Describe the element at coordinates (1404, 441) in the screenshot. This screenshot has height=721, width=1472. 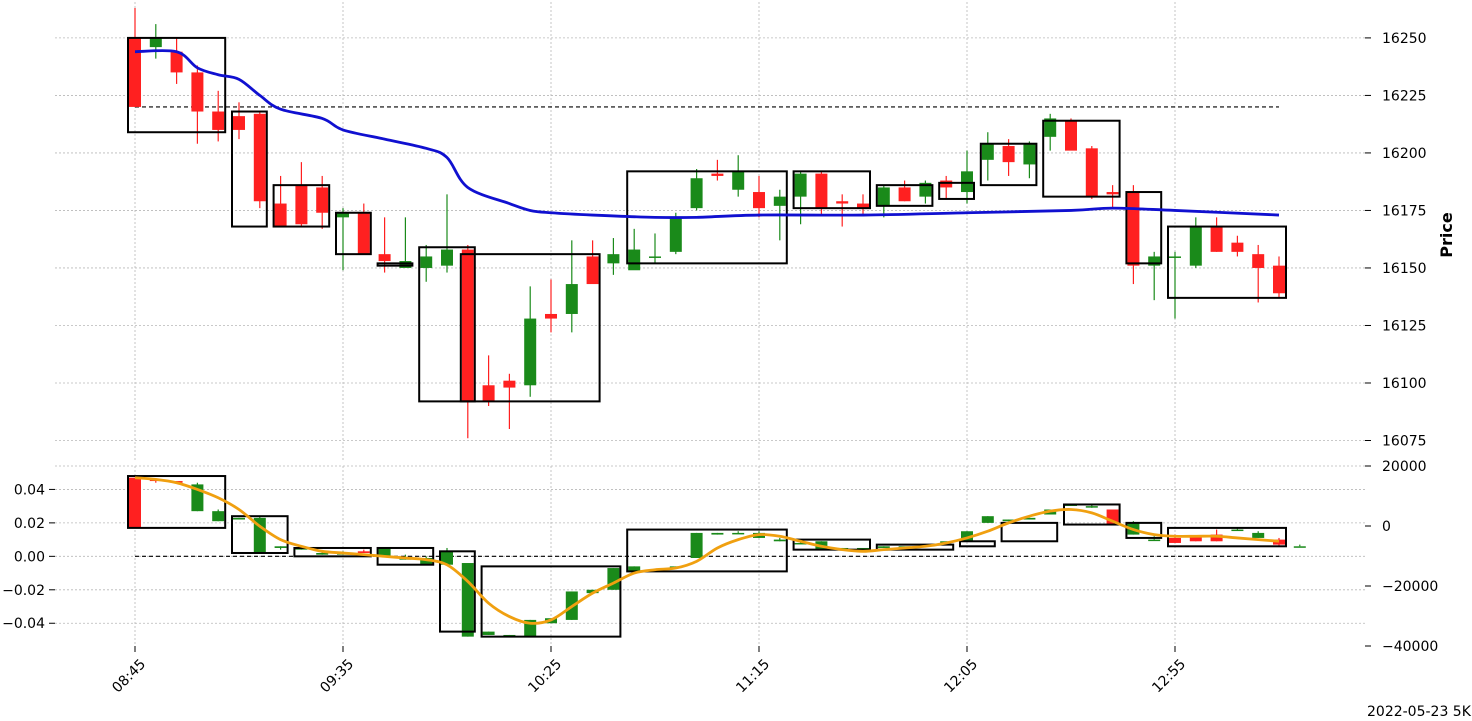
I see `price-y-tick-label: 16075` at that location.